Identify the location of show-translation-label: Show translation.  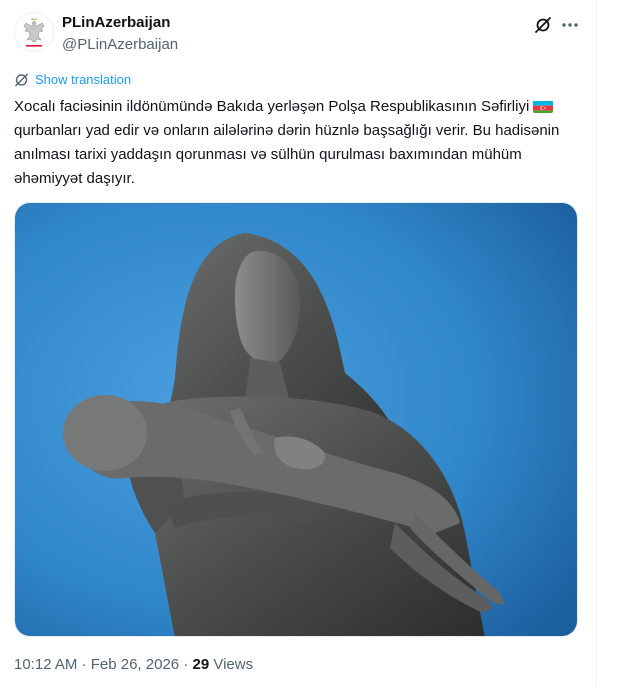
(83, 79).